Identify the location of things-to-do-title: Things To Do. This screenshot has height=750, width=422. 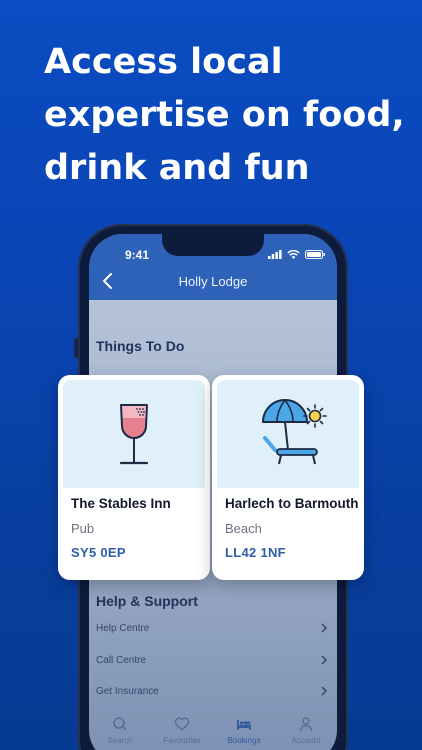
(140, 346).